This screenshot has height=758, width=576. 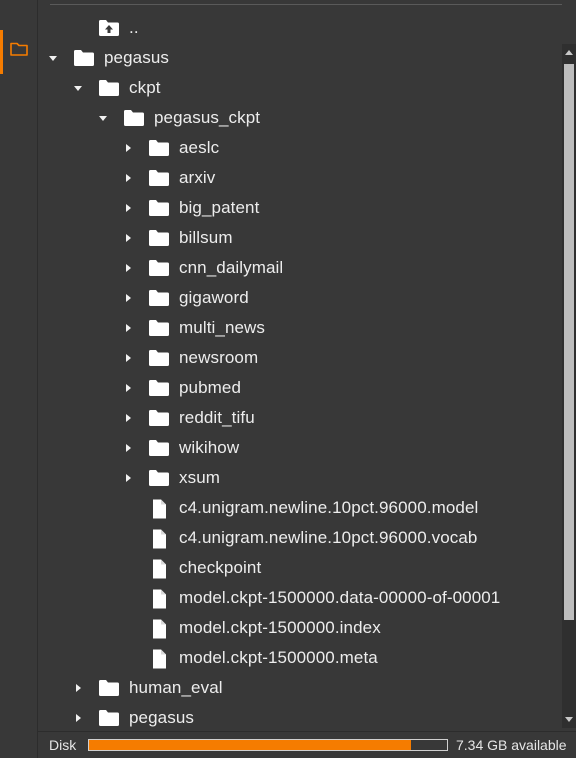 I want to click on folder-name: newsroom, so click(x=219, y=357).